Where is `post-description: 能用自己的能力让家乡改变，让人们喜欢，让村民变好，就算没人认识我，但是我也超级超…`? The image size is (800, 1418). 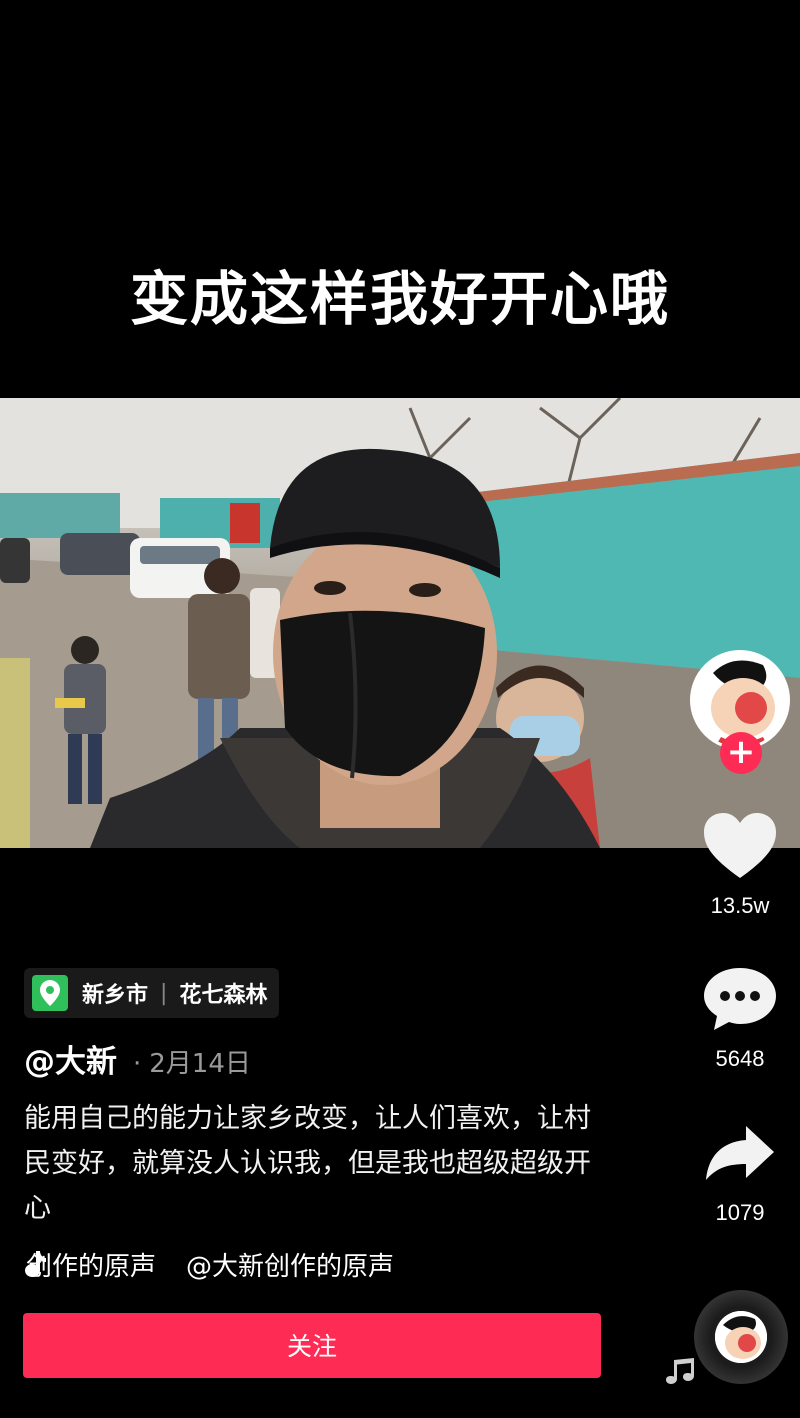 post-description: 能用自己的能力让家乡改变，让人们喜欢，让村民变好，就算没人认识我，但是我也超级超… is located at coordinates (307, 1163).